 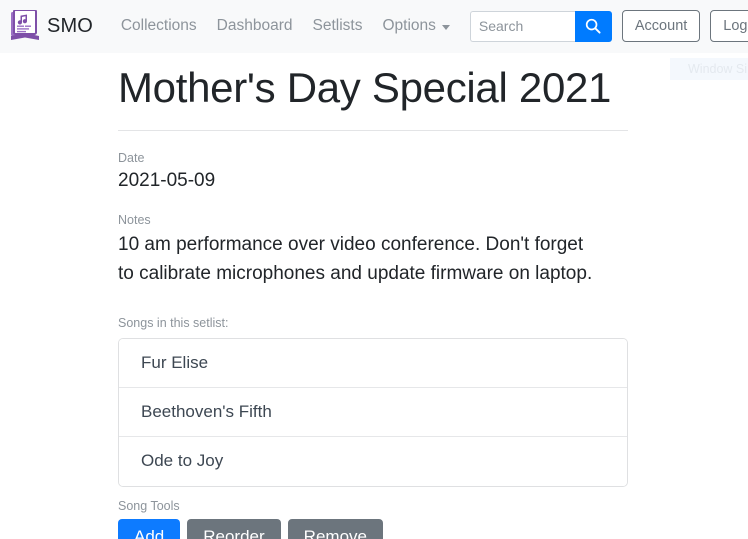 I want to click on nav-item: Options, so click(x=414, y=26).